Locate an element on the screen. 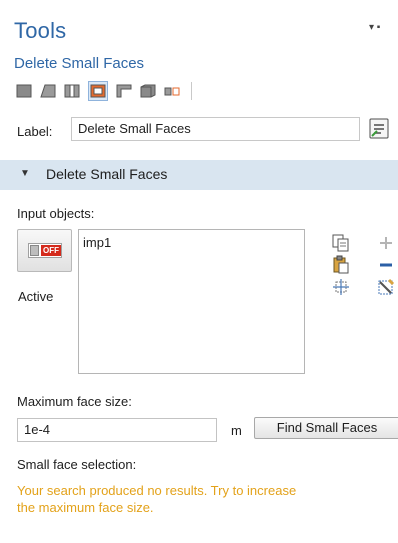 The height and width of the screenshot is (543, 398). panel-subtitle: Delete Small Faces is located at coordinates (79, 63).